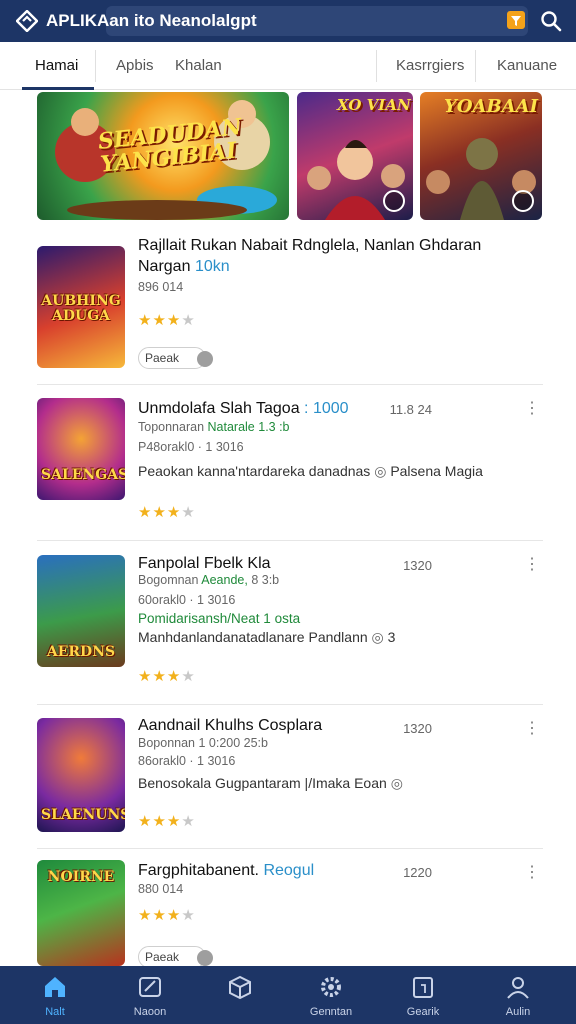  What do you see at coordinates (58, 88) in the screenshot?
I see `active-tab-indicator` at bounding box center [58, 88].